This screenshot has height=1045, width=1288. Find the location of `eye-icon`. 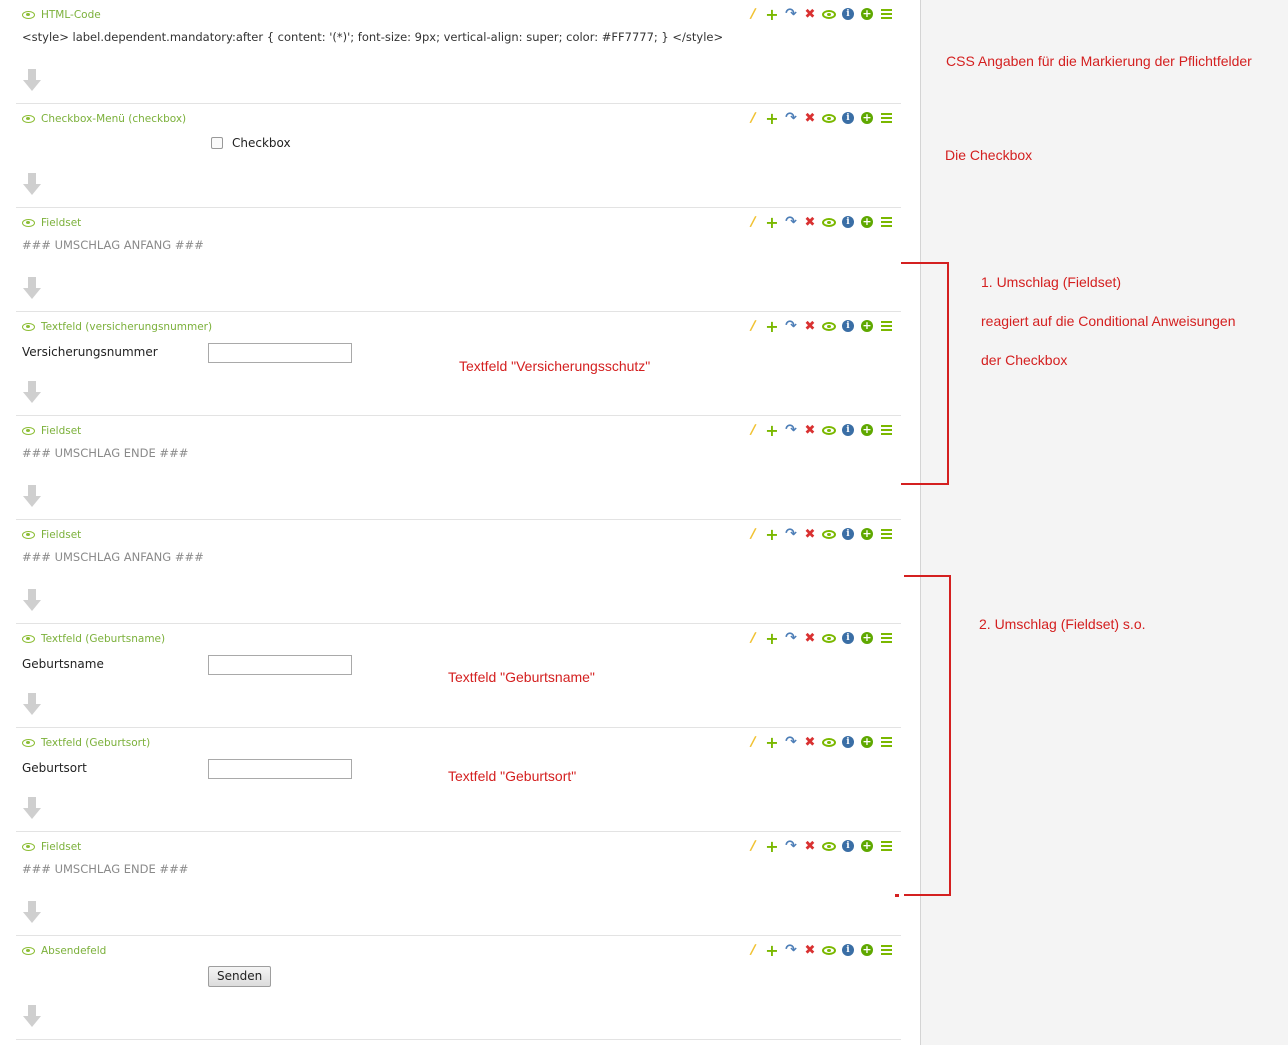

eye-icon is located at coordinates (28, 951).